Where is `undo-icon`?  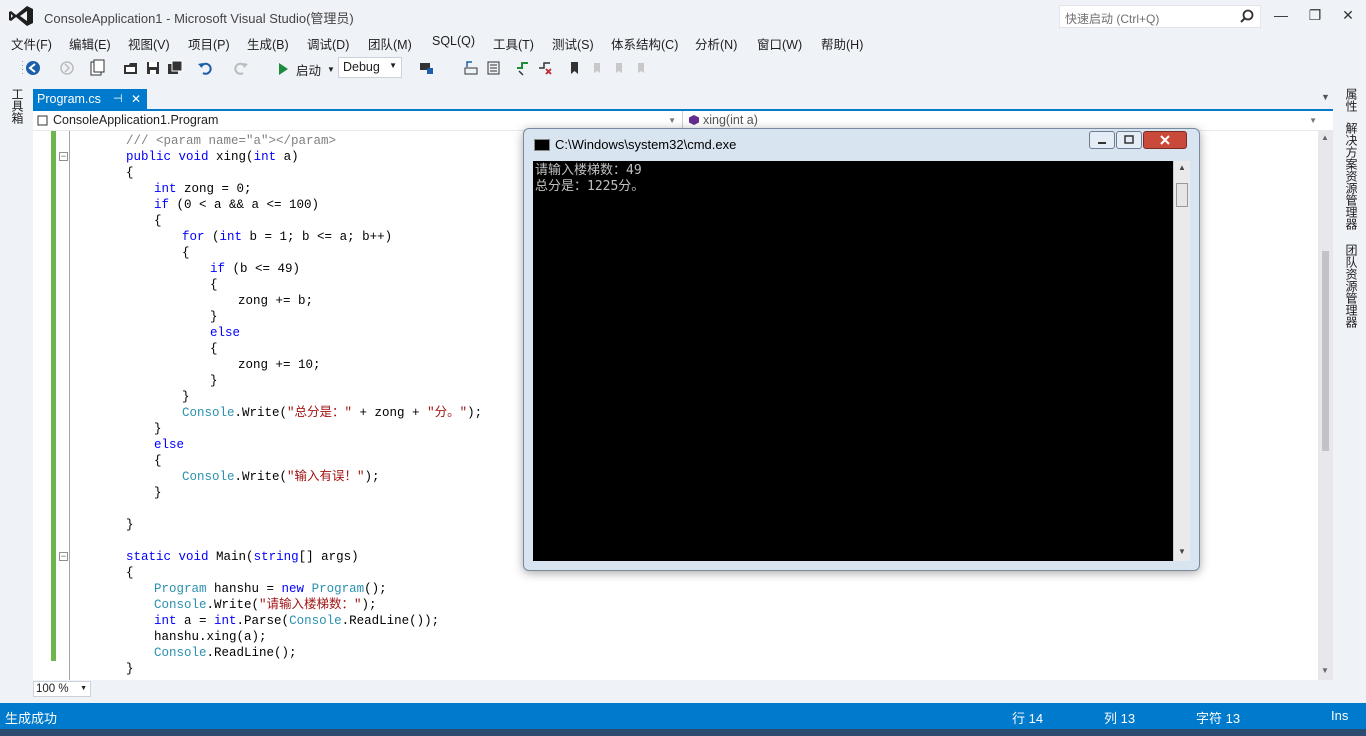
undo-icon is located at coordinates (205, 68).